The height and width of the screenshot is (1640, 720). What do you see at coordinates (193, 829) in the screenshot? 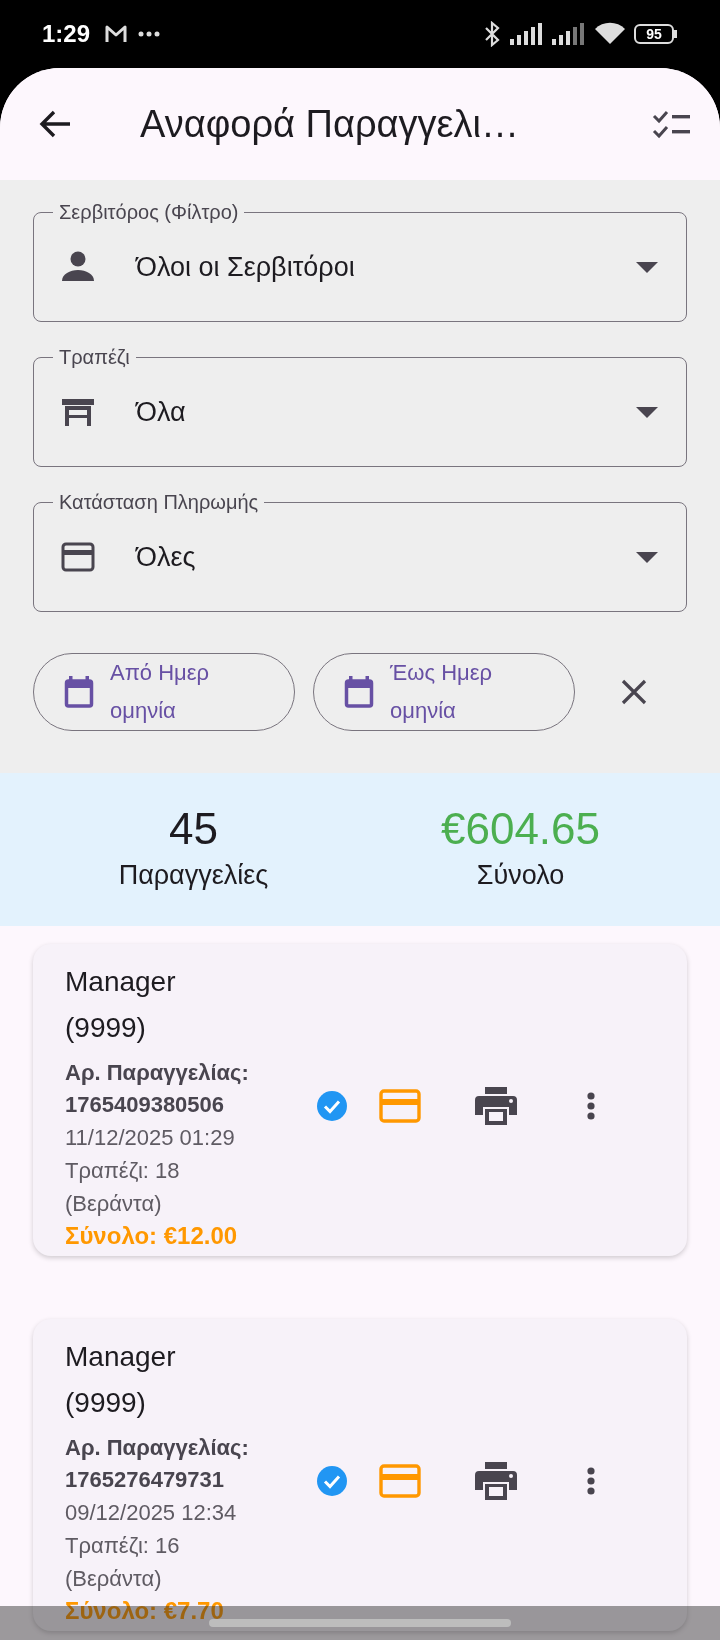
I see `order-count: 45` at bounding box center [193, 829].